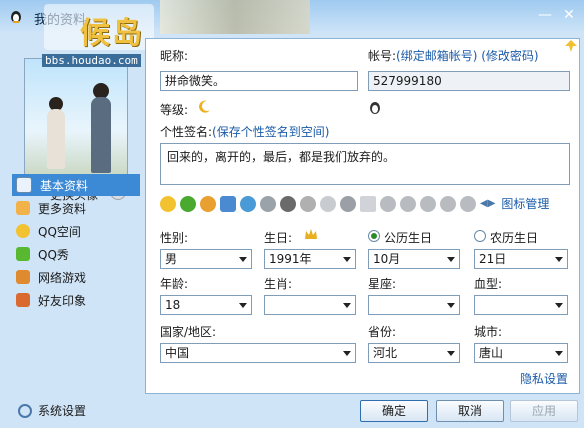 This screenshot has height=428, width=584. I want to click on game-icon, so click(23, 277).